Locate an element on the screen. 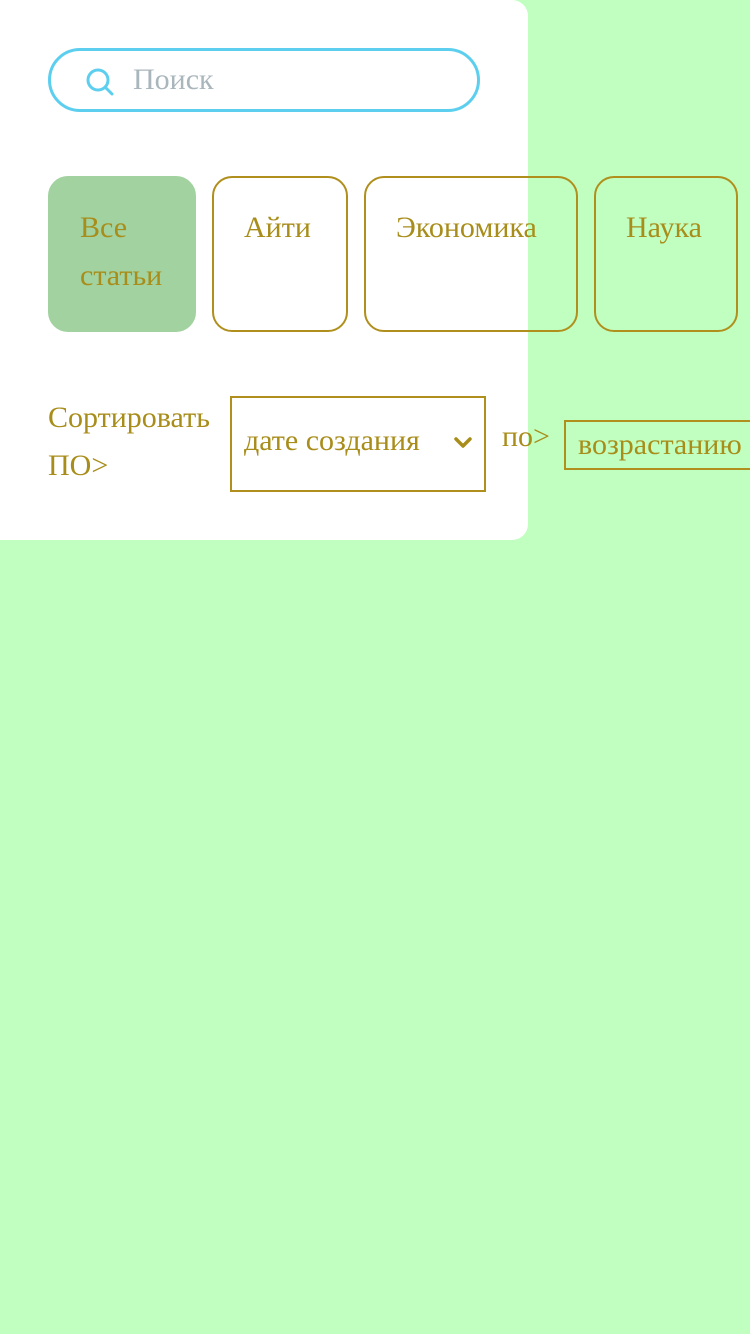 Image resolution: width=750 pixels, height=1334 pixels. order-label: по> is located at coordinates (526, 436).